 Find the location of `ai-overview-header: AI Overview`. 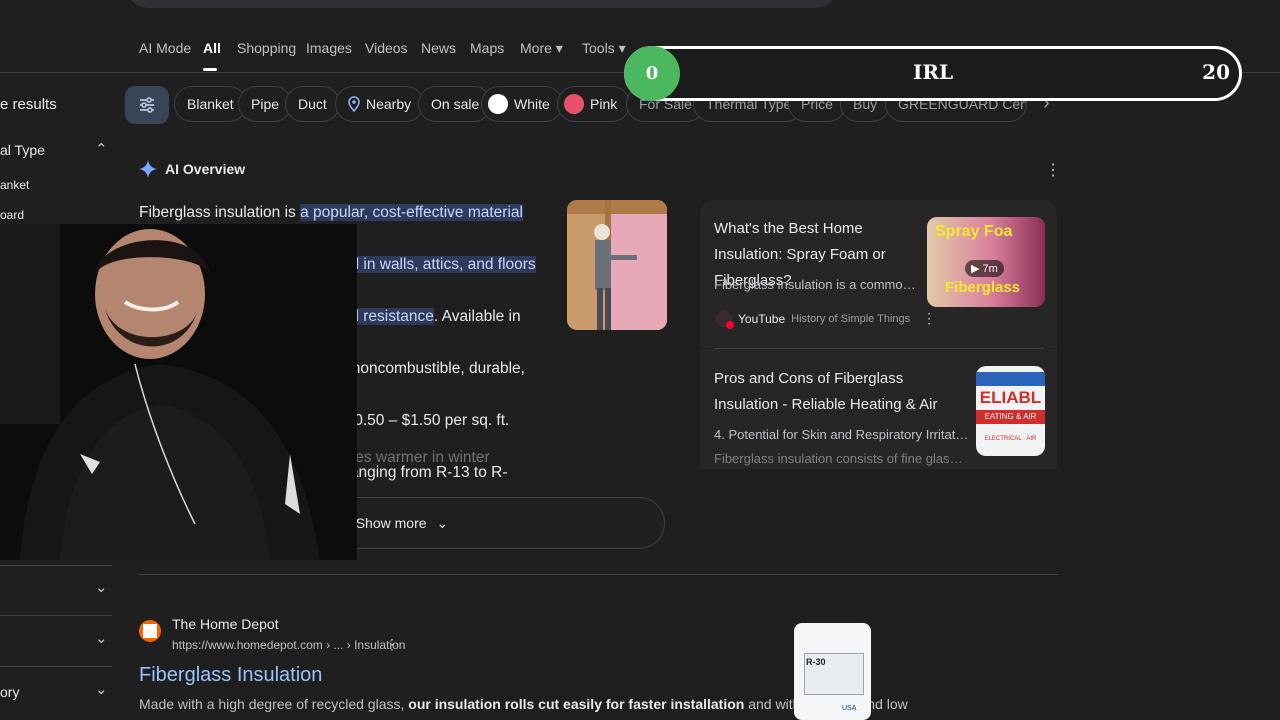

ai-overview-header: AI Overview is located at coordinates (192, 169).